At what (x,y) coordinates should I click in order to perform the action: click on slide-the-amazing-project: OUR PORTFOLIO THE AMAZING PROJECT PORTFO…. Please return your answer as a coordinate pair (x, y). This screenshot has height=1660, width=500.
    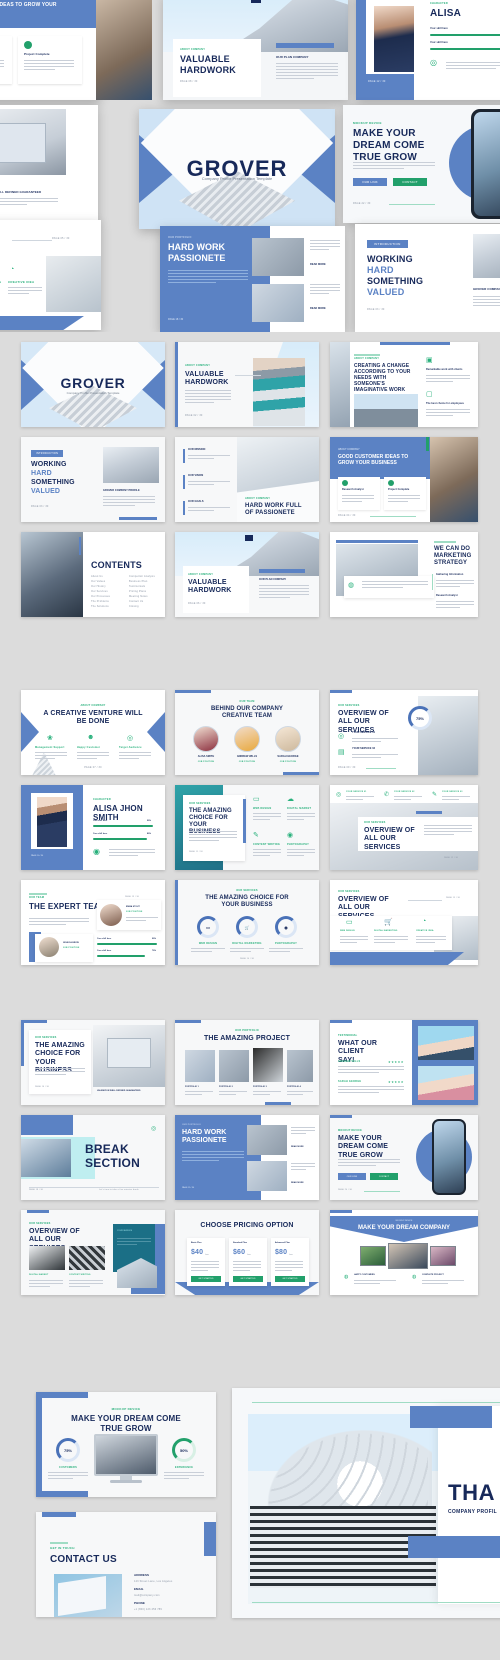
    Looking at the image, I should click on (247, 1062).